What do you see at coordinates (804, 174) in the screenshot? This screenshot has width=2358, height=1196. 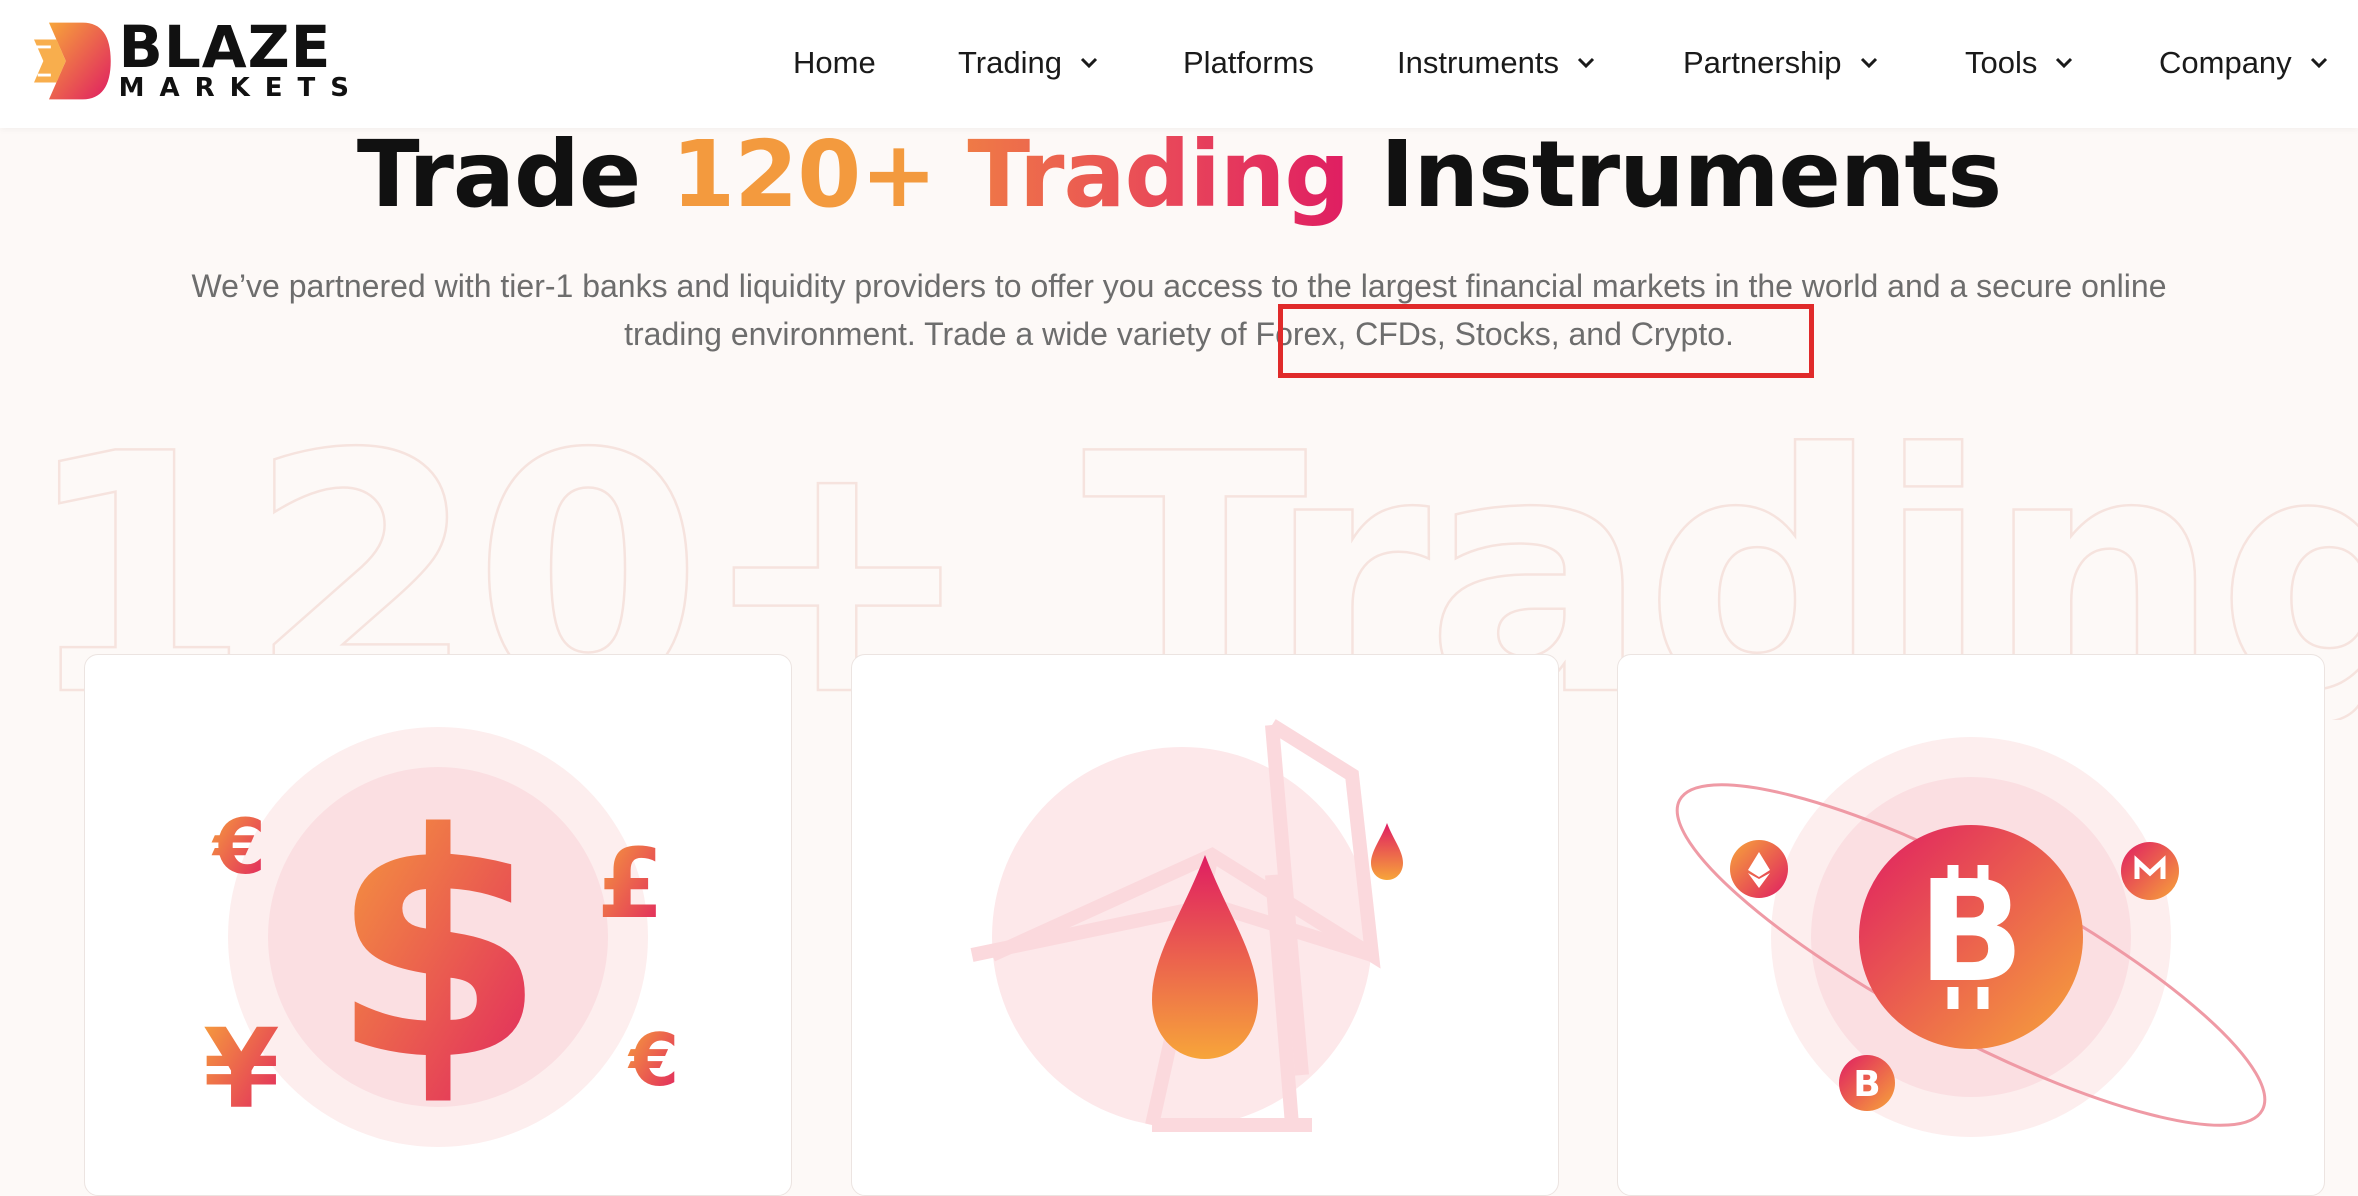 I see `hero-title-count: 120+` at bounding box center [804, 174].